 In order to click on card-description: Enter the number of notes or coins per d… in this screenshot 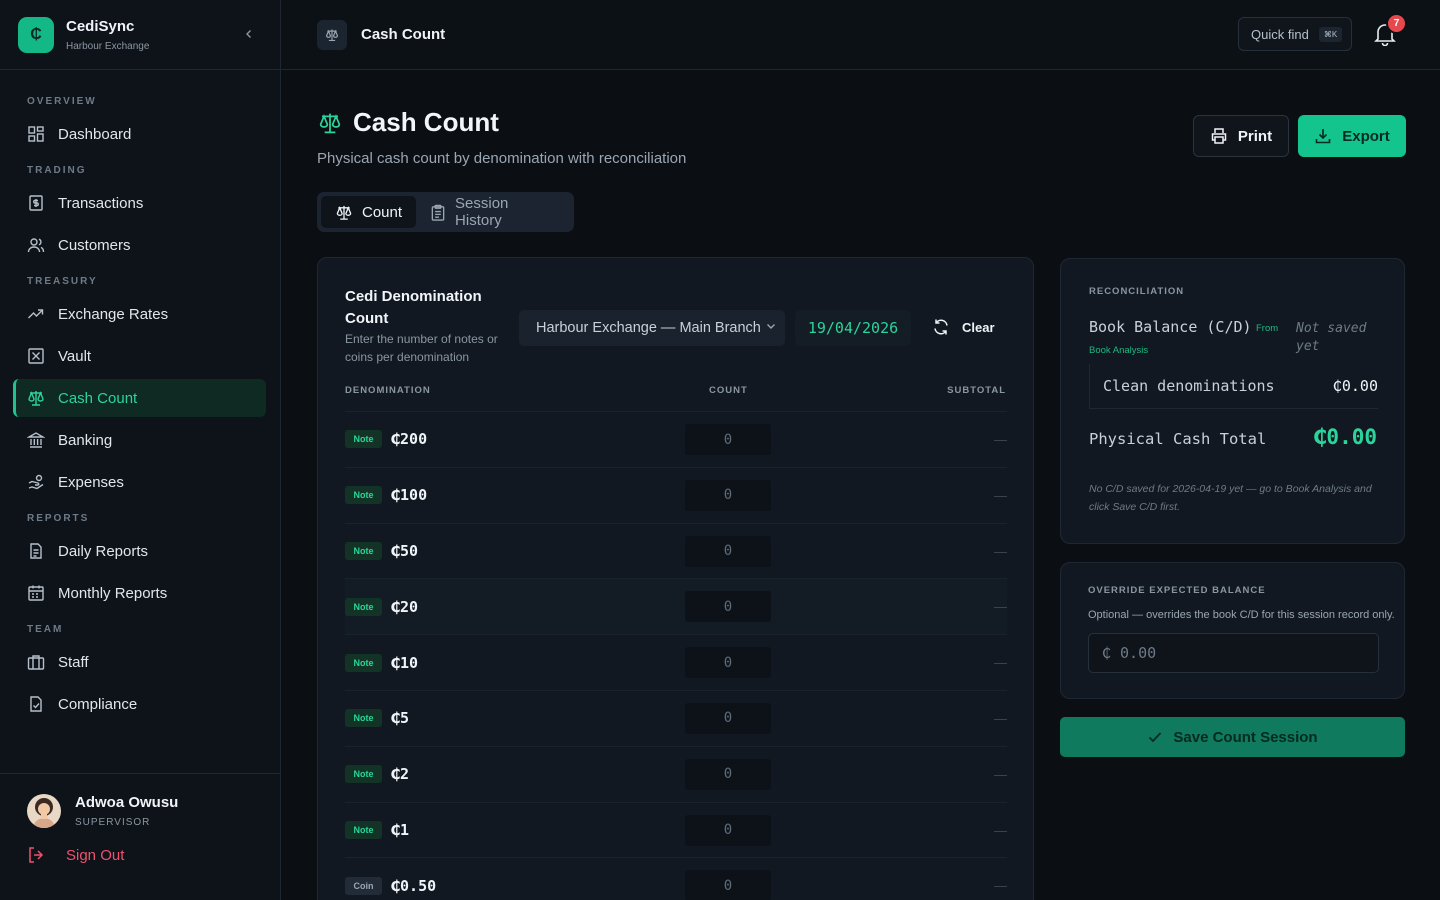, I will do `click(421, 348)`.